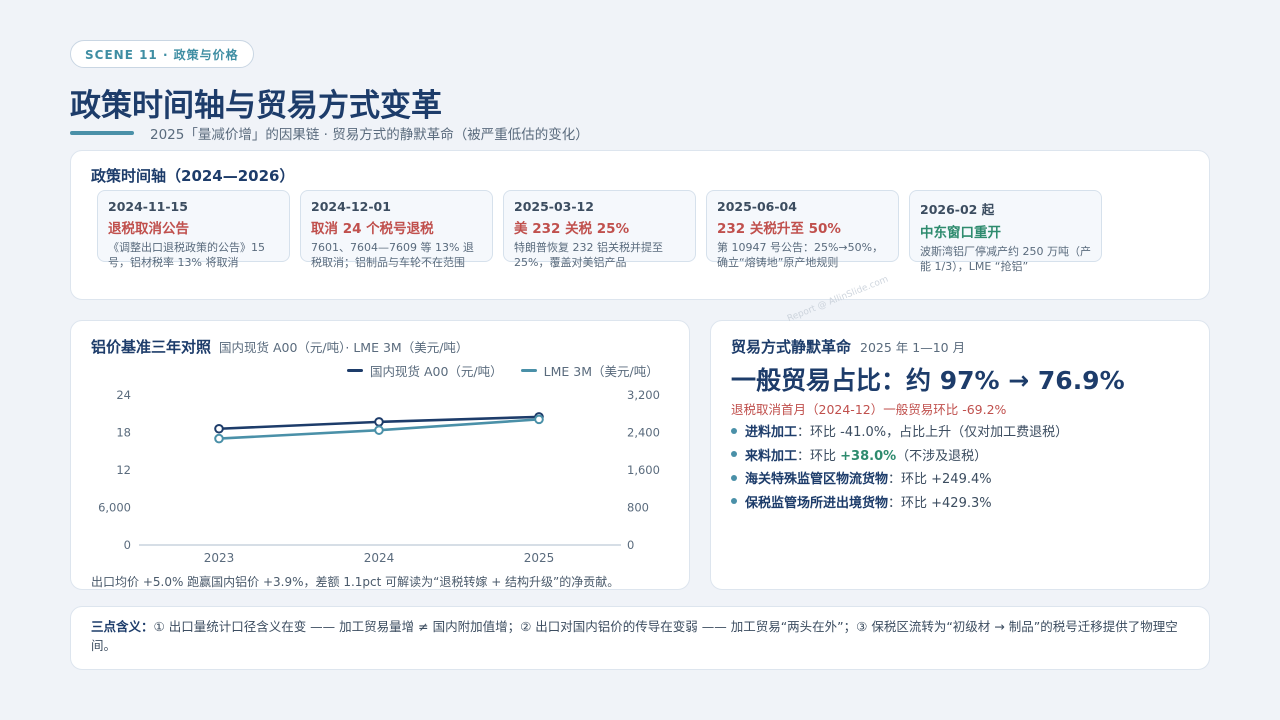 The image size is (1280, 720). I want to click on trade-note: 退税取消首月（2024-12）一般贸易环比 -69.2%, so click(869, 409).